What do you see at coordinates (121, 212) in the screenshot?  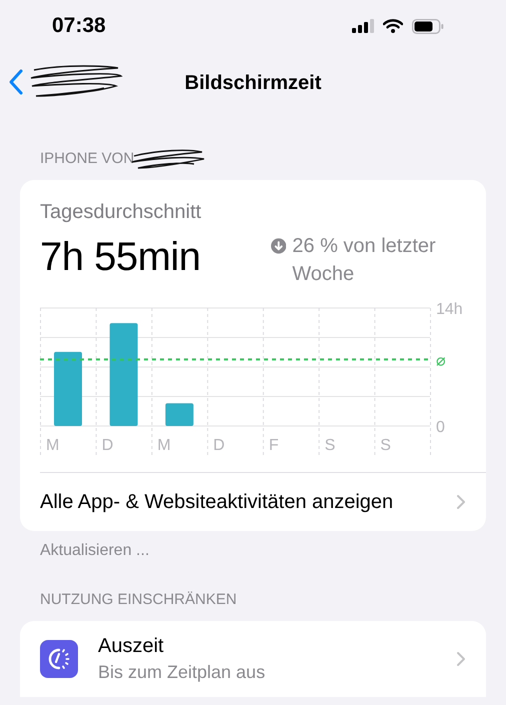 I see `average-label: Tagesdurchschnitt` at bounding box center [121, 212].